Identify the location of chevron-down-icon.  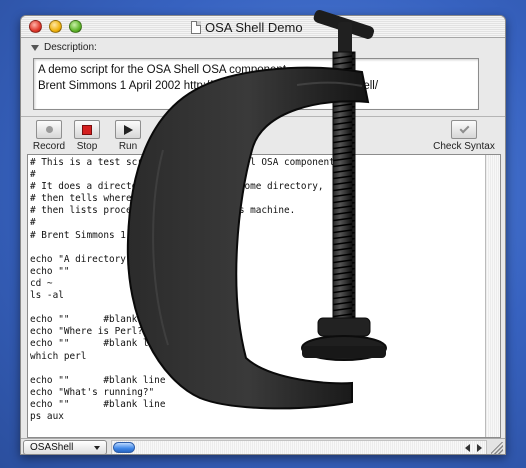
(97, 448).